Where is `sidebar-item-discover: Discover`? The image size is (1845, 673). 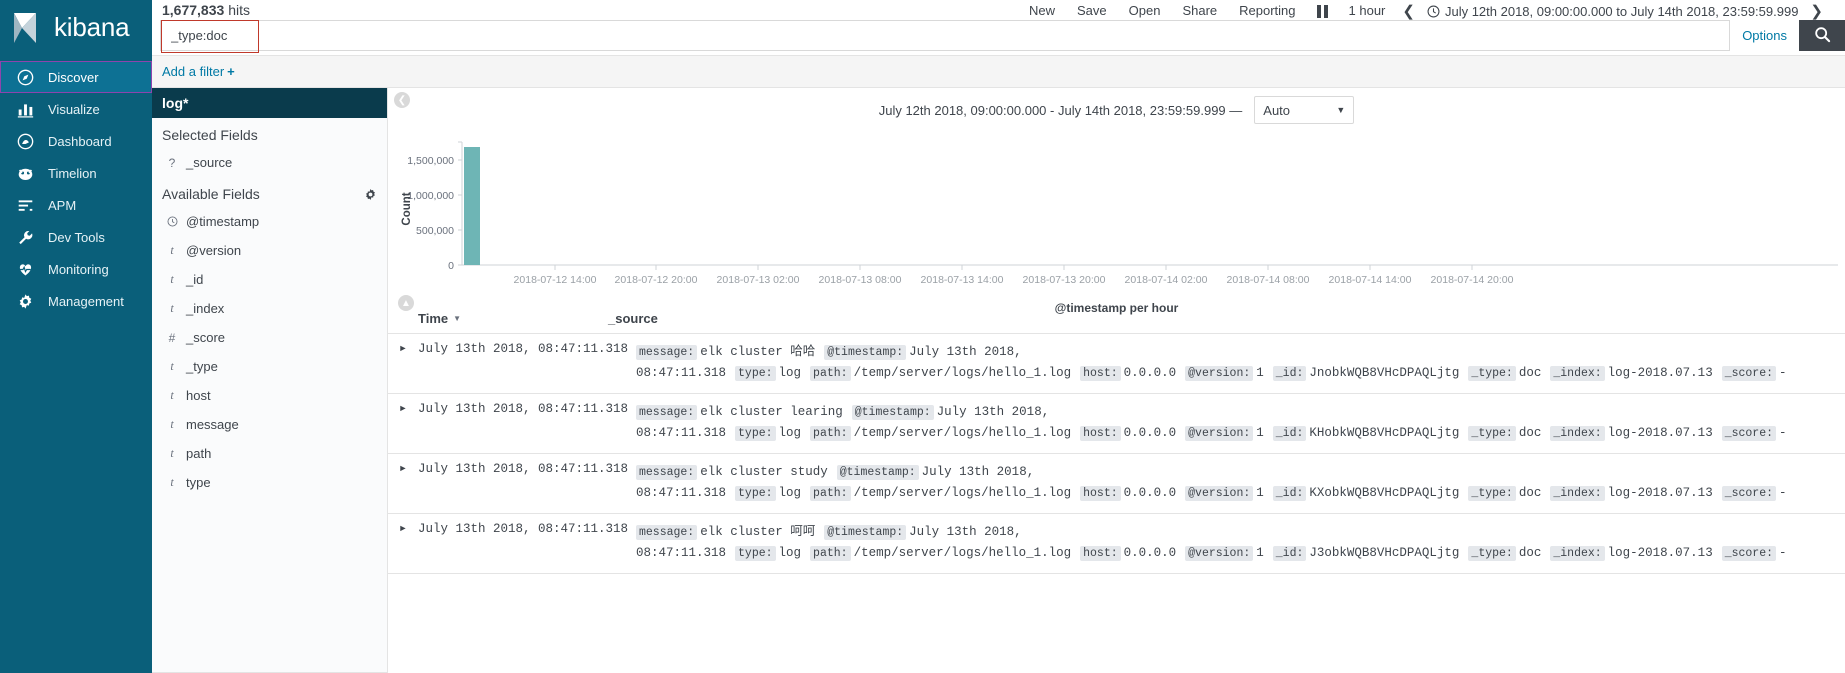 sidebar-item-discover: Discover is located at coordinates (76, 77).